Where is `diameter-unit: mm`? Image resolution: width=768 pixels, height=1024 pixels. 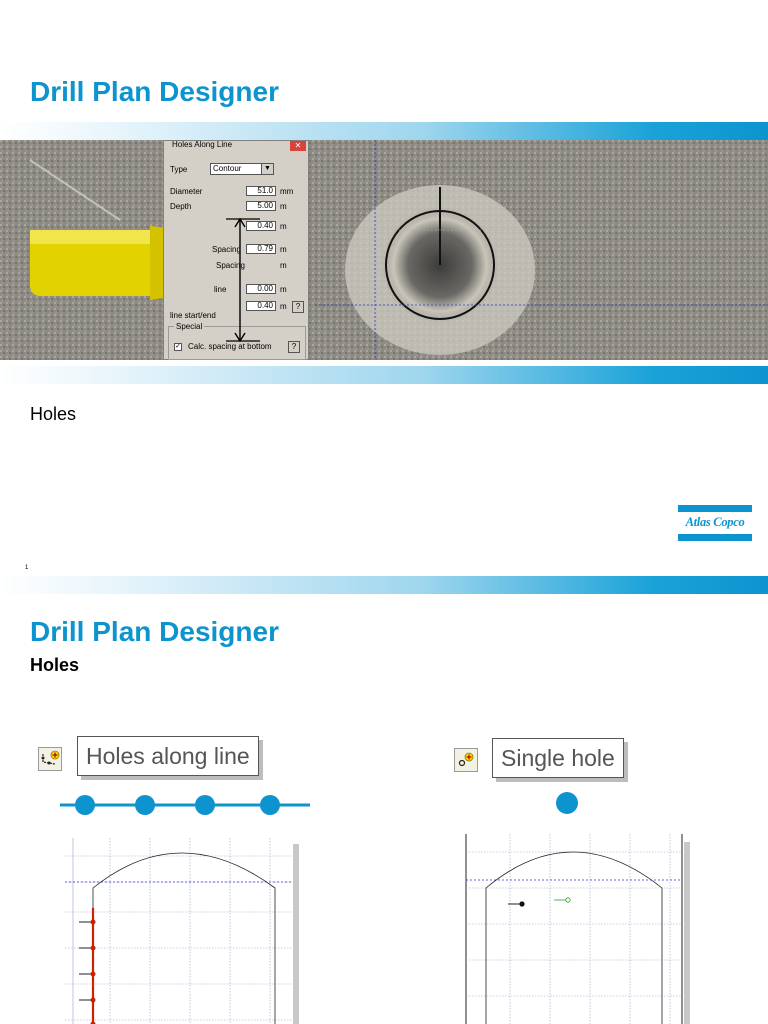 diameter-unit: mm is located at coordinates (287, 191).